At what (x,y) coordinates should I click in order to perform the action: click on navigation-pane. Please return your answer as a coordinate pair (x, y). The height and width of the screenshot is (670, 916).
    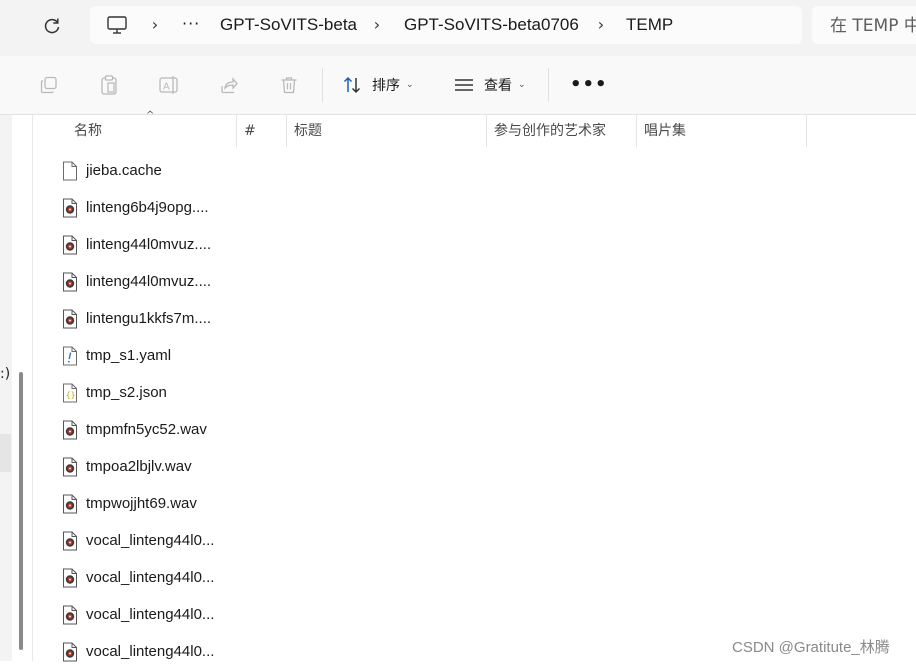
    Looking at the image, I should click on (6, 388).